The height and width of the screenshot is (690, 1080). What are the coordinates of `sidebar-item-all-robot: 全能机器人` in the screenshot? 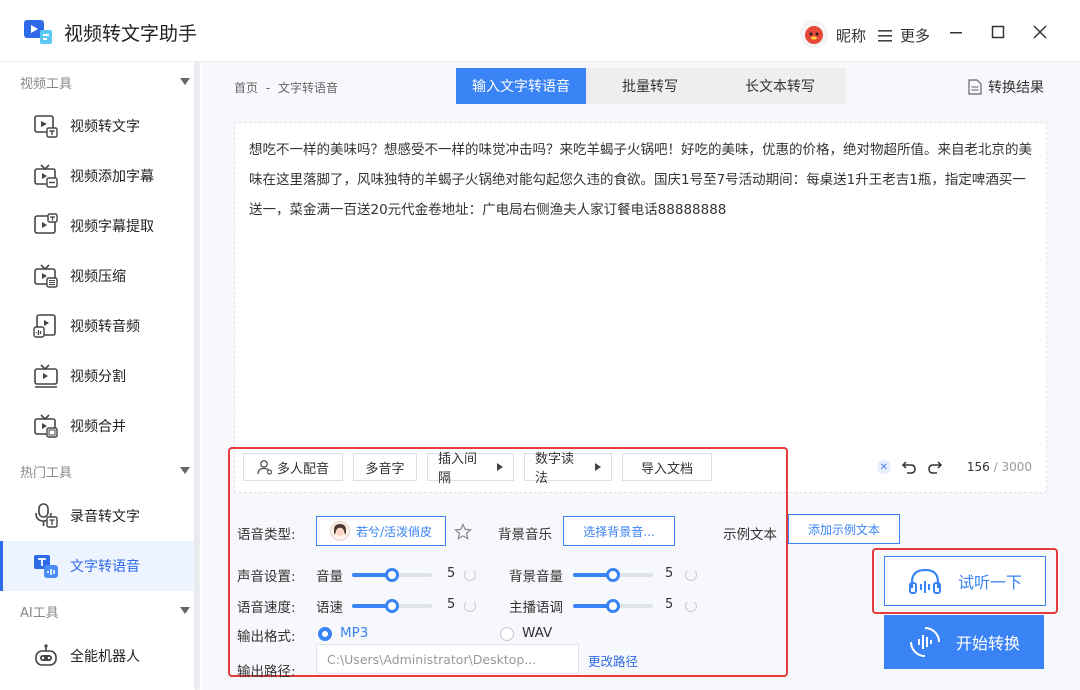 It's located at (99, 656).